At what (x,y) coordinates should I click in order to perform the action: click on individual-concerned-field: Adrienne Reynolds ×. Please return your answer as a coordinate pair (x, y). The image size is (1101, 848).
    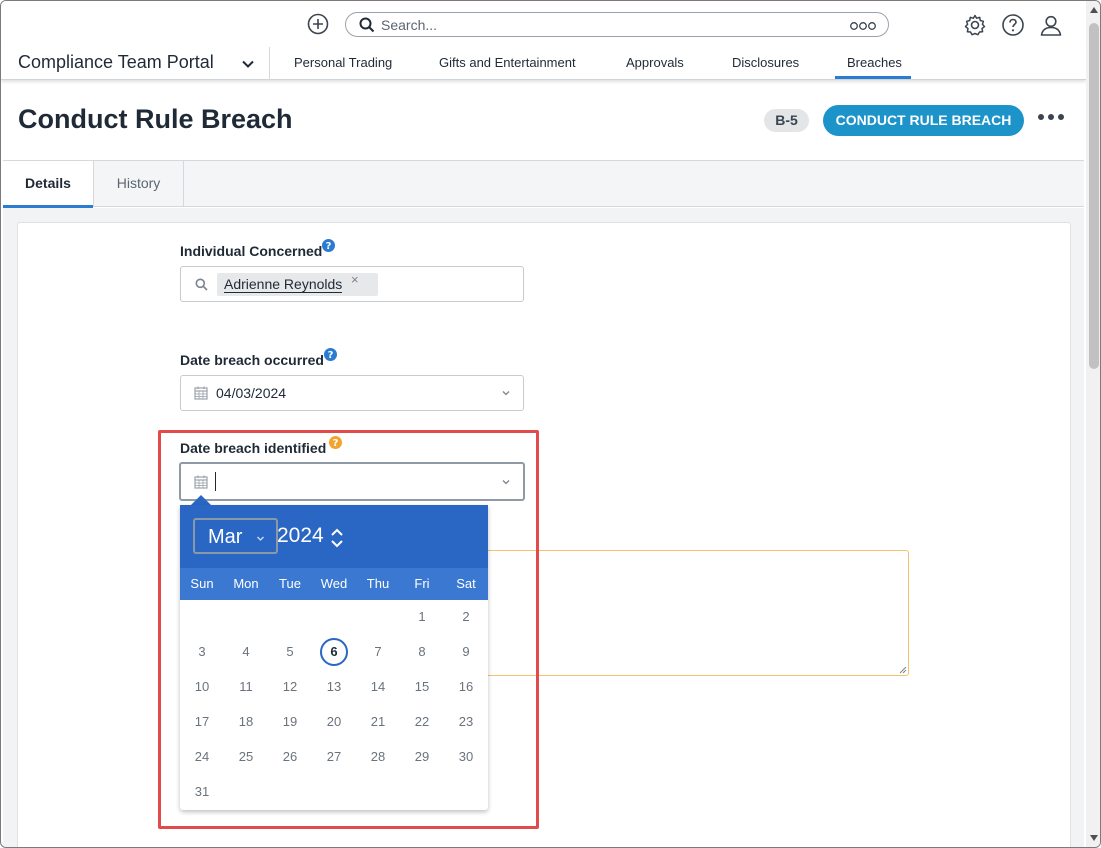
    Looking at the image, I should click on (352, 284).